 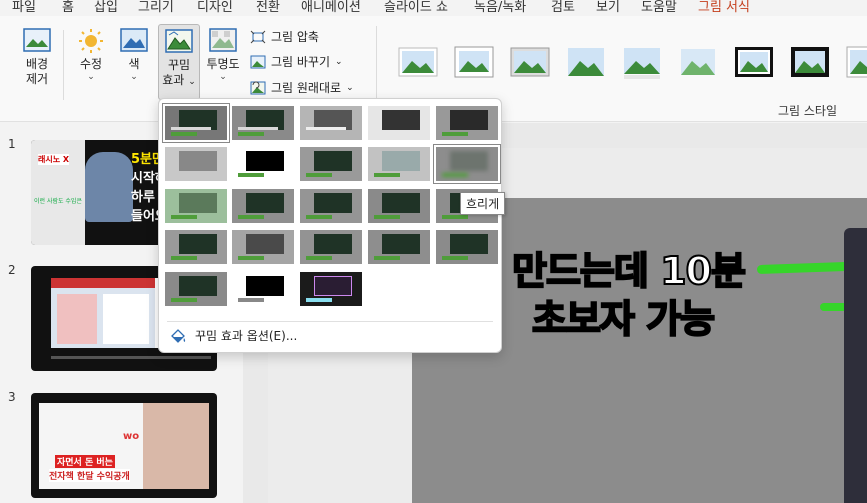 What do you see at coordinates (37, 64) in the screenshot?
I see `remove-background-label-1: 배경` at bounding box center [37, 64].